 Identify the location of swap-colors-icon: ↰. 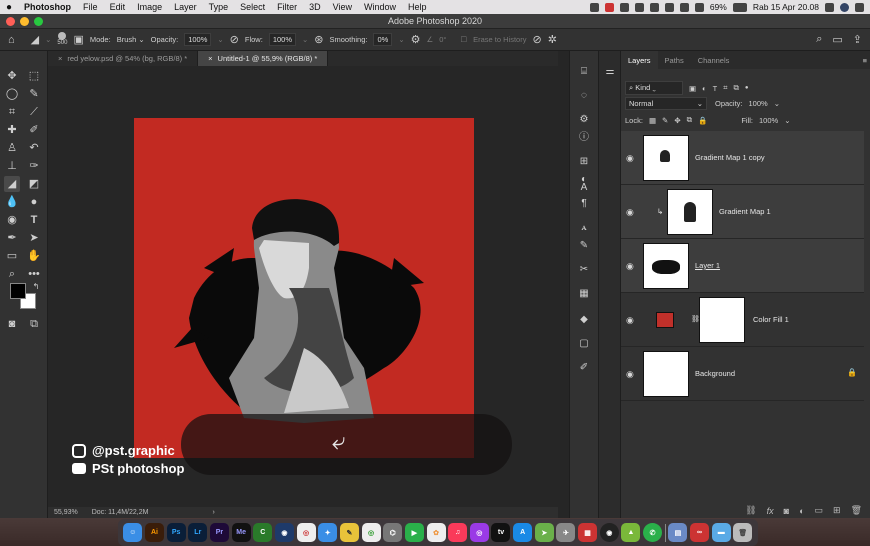
(36, 287).